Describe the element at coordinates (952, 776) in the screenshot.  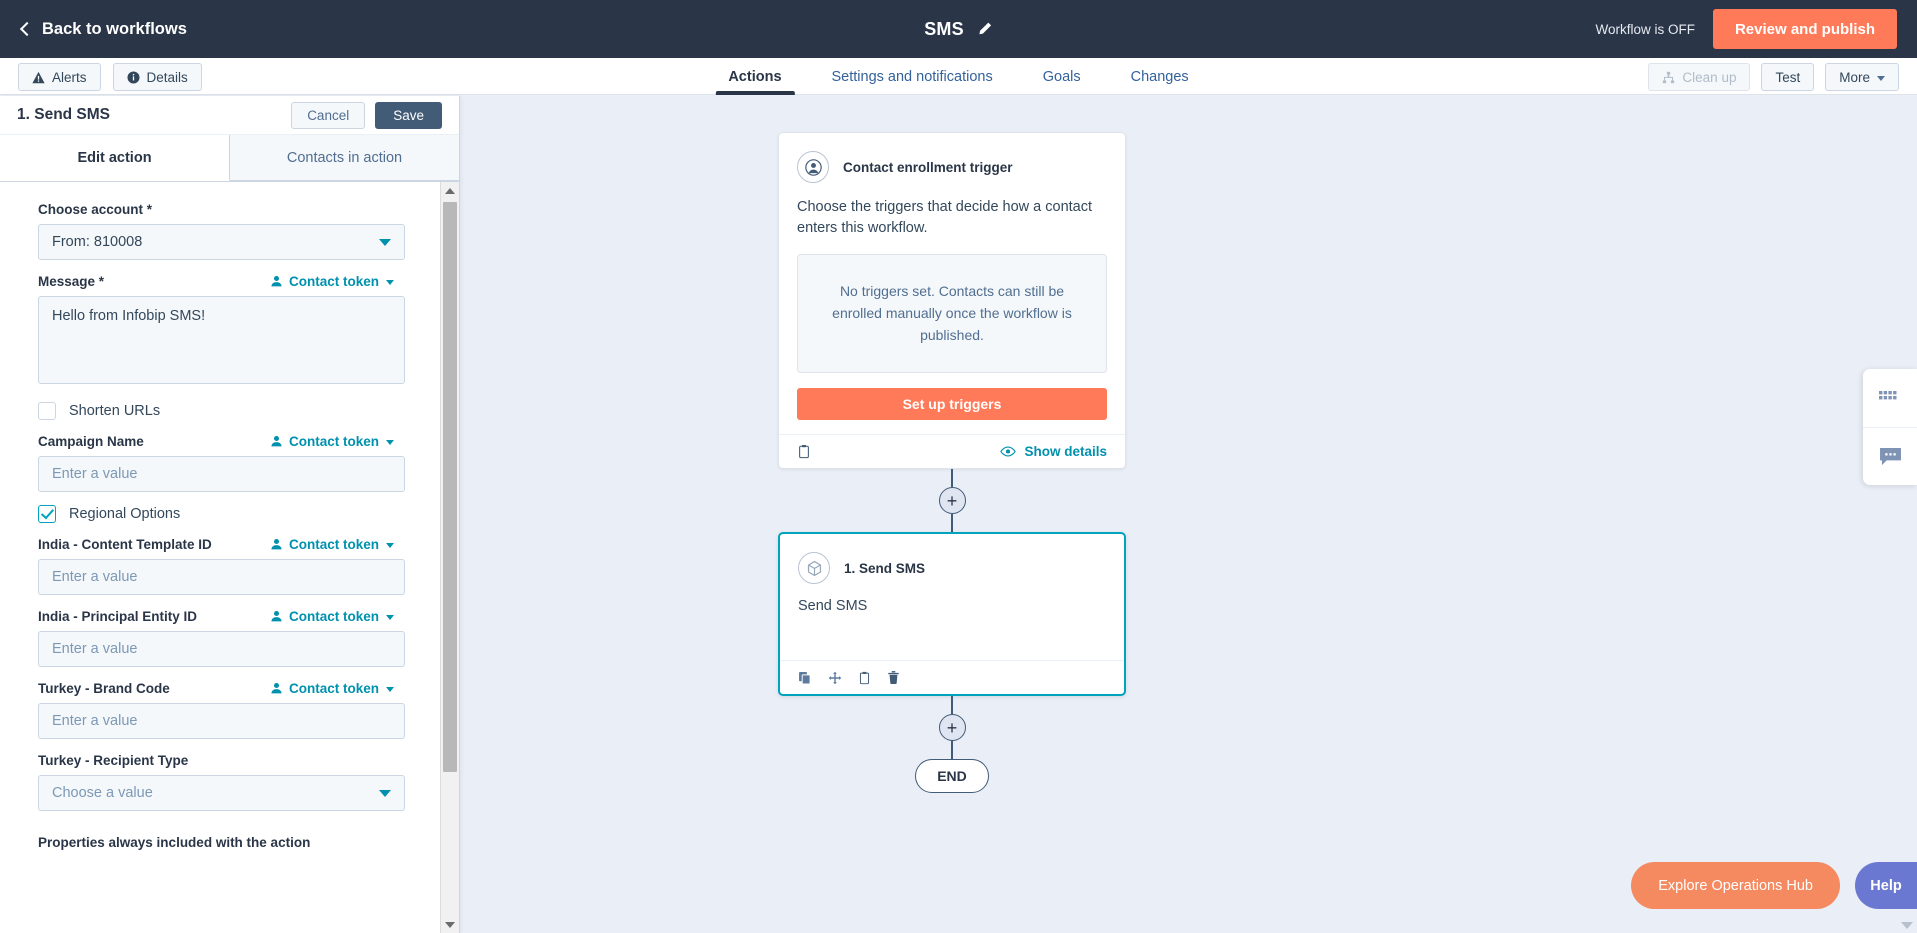
I see `end-node: END` at that location.